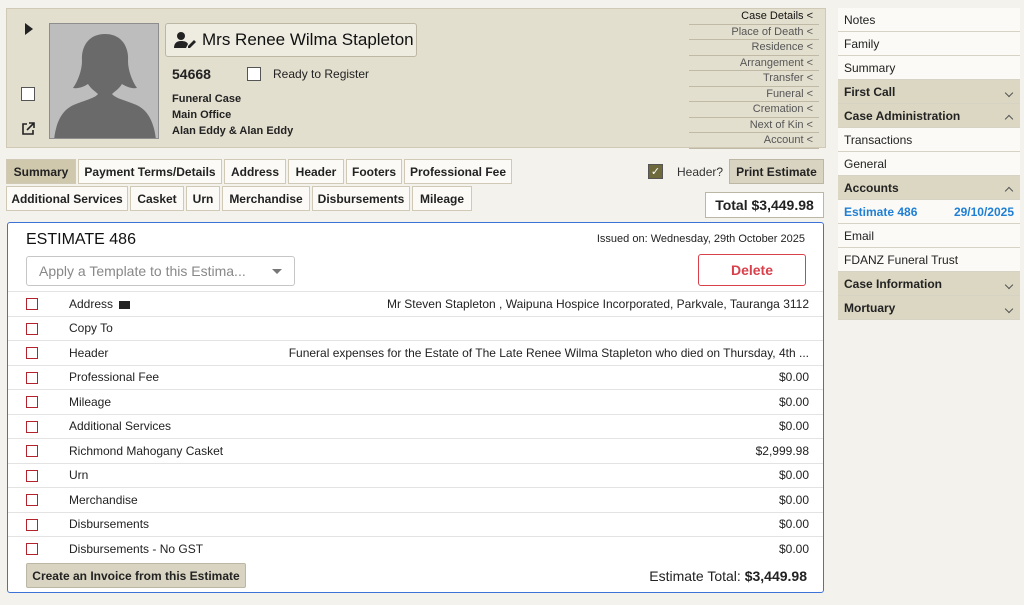 Image resolution: width=1024 pixels, height=605 pixels. What do you see at coordinates (754, 125) in the screenshot?
I see `detail-link-next-of-kin: Next of Kin <` at bounding box center [754, 125].